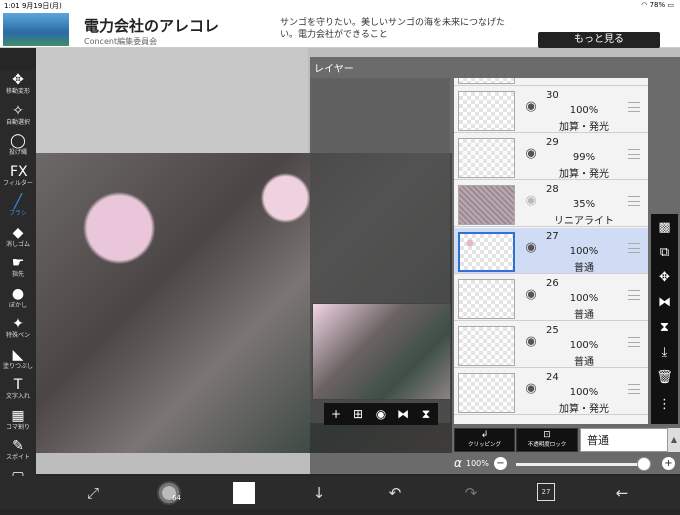 Image resolution: width=680 pixels, height=515 pixels. Describe the element at coordinates (622, 493) in the screenshot. I see `back-arrow-icon: ←` at that location.